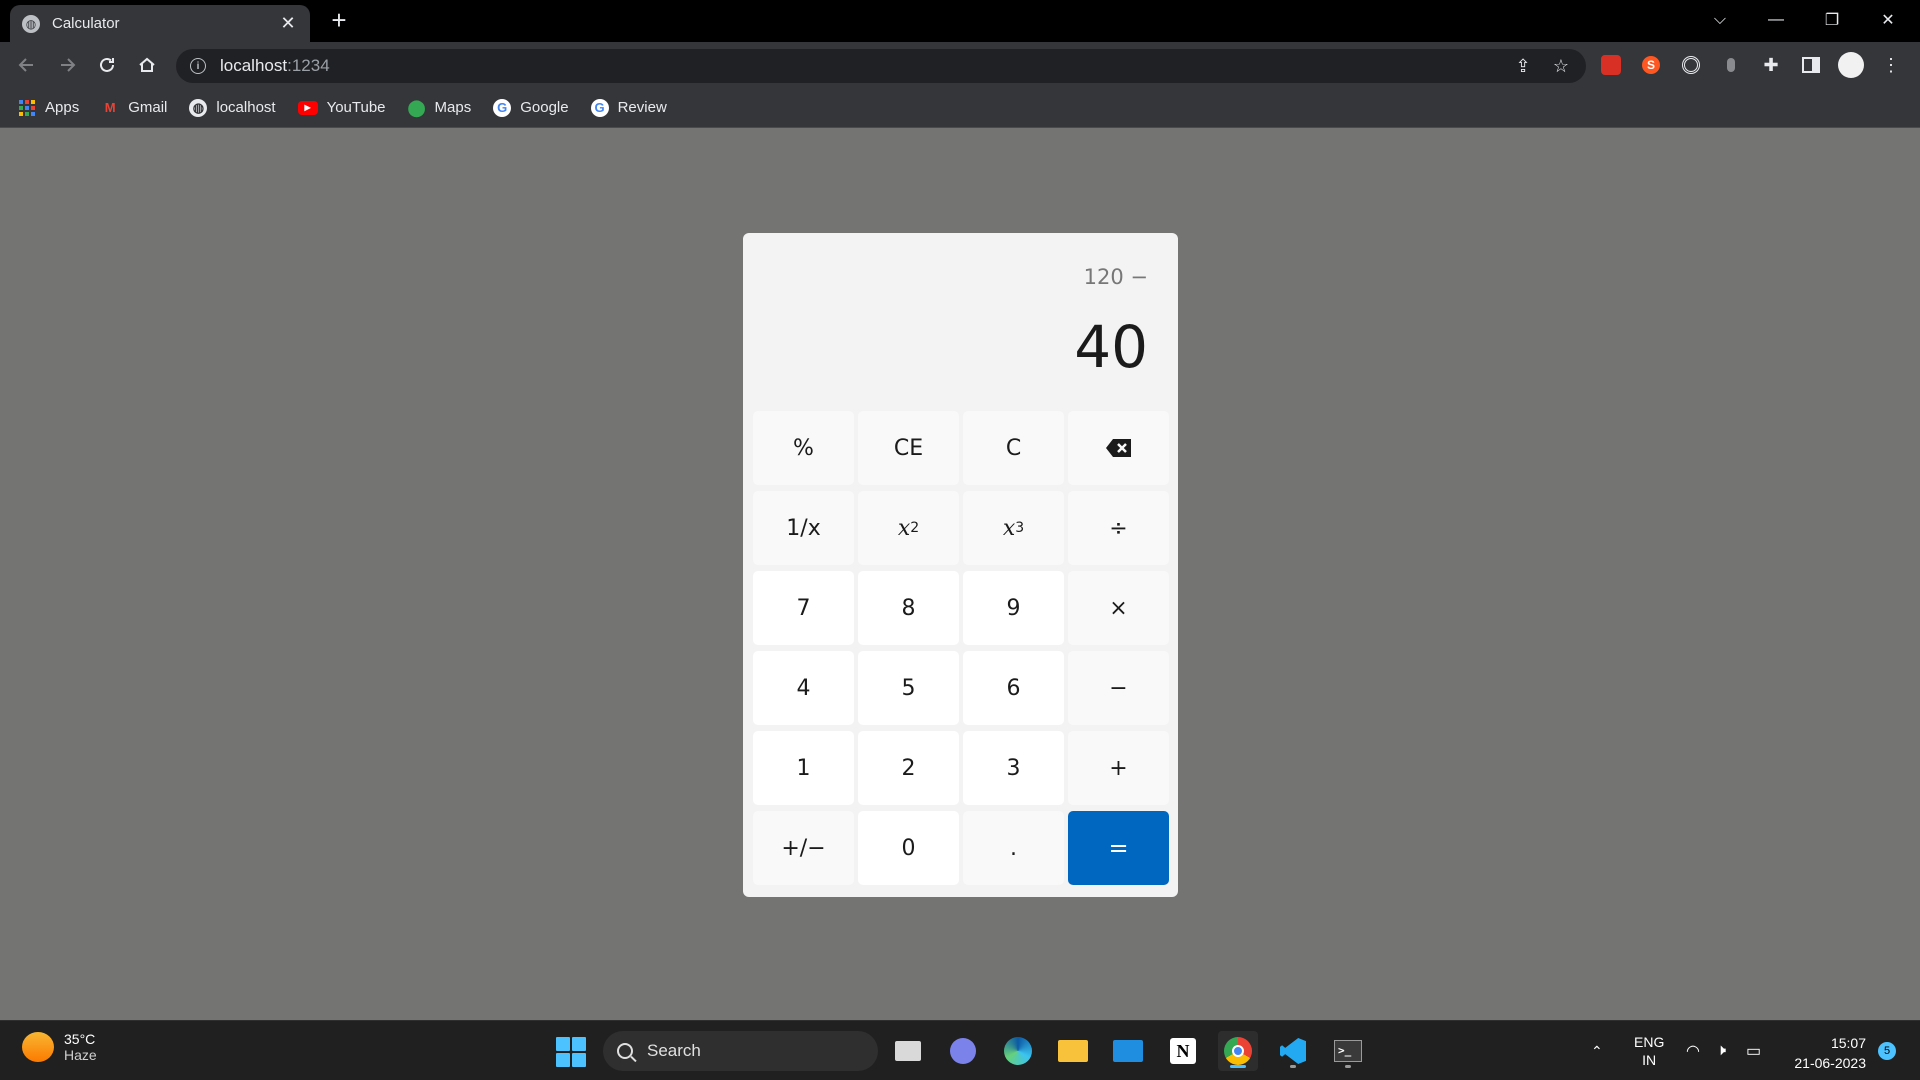  What do you see at coordinates (1118, 528) in the screenshot?
I see `divide-button: ÷` at bounding box center [1118, 528].